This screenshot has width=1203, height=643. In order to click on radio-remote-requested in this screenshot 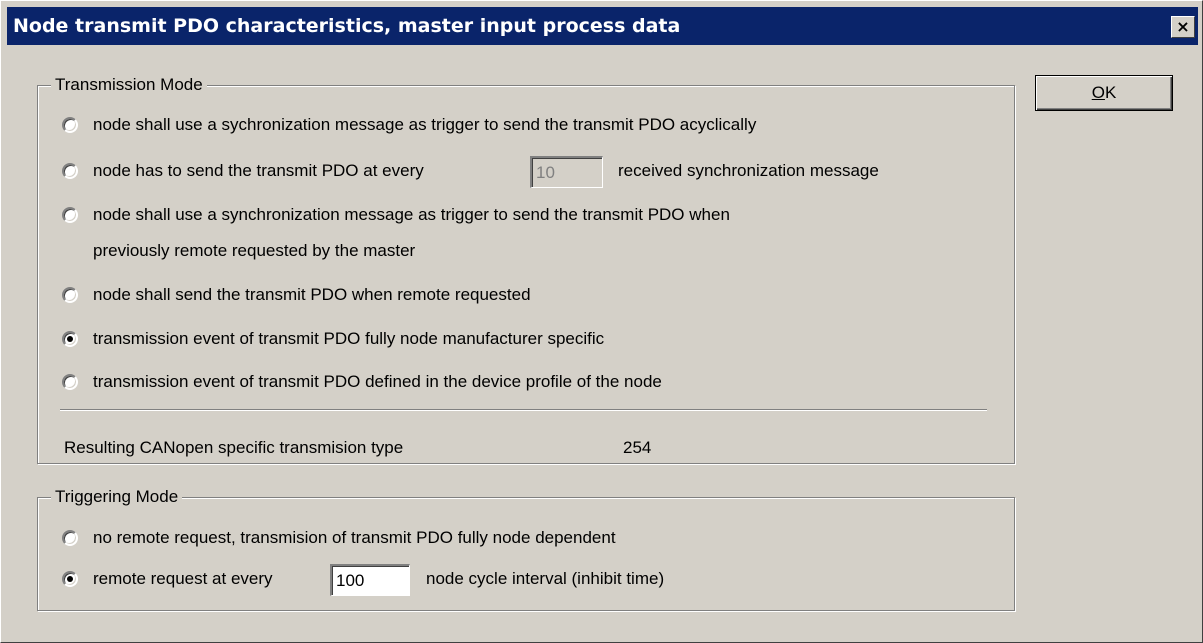, I will do `click(70, 295)`.